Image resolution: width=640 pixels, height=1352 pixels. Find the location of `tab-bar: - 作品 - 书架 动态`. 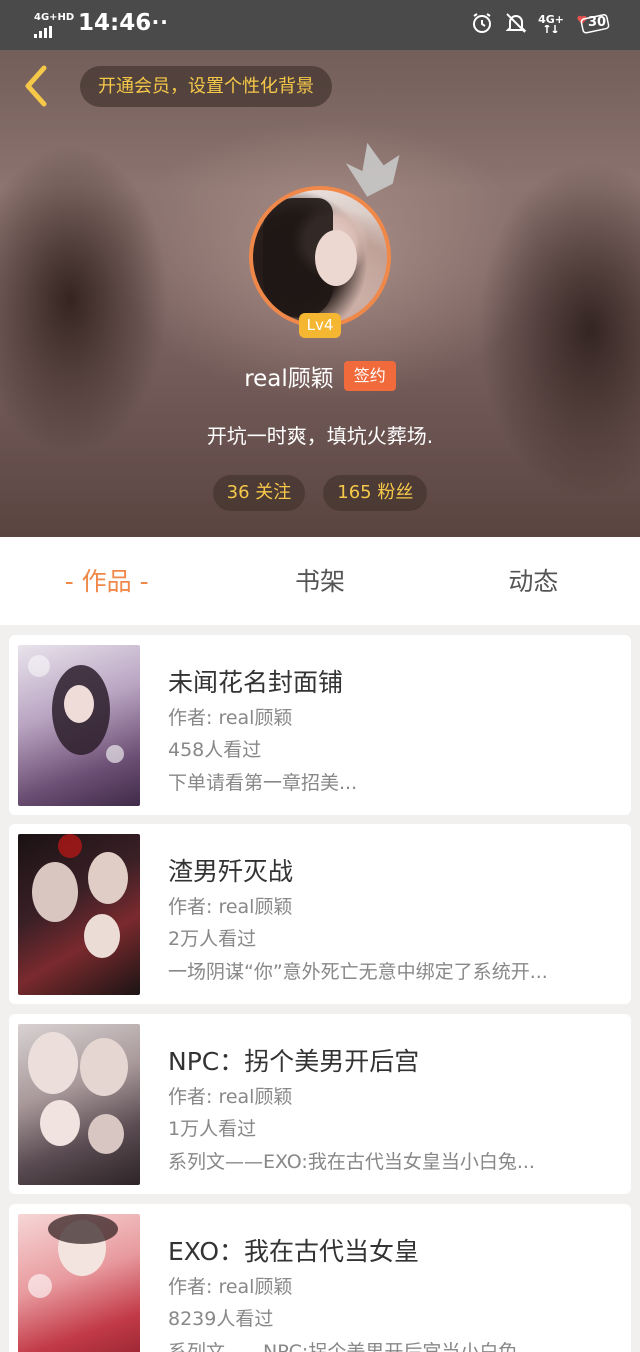

tab-bar: - 作品 - 书架 动态 is located at coordinates (320, 581).